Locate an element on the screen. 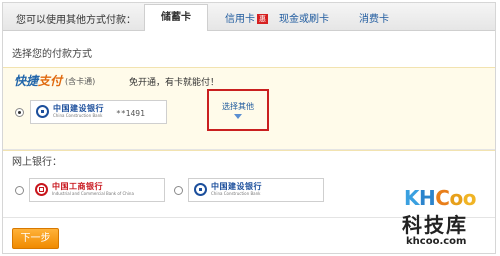 This screenshot has width=500, height=256. icbc-radio is located at coordinates (19, 190).